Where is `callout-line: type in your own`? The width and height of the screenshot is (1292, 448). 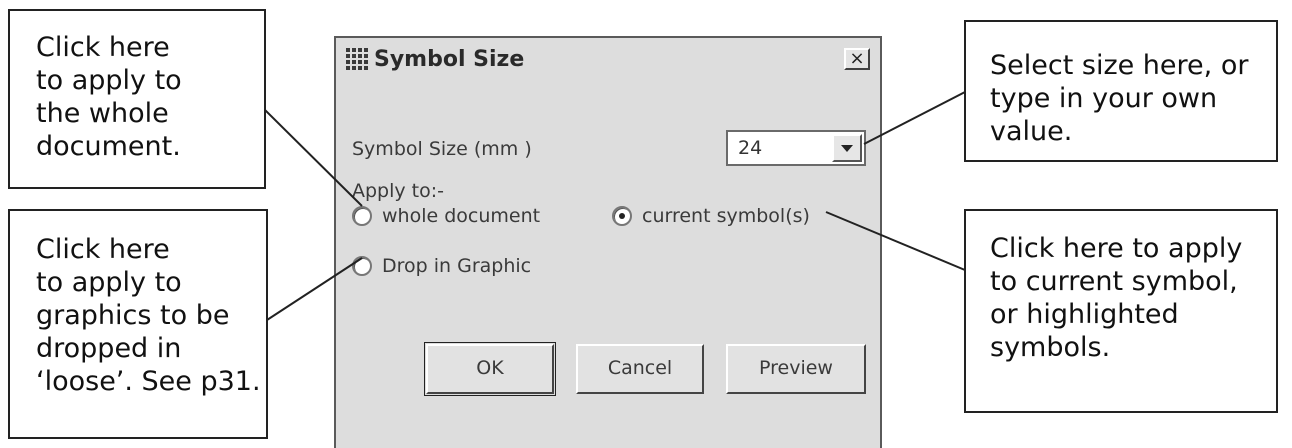 callout-line: type in your own is located at coordinates (1104, 98).